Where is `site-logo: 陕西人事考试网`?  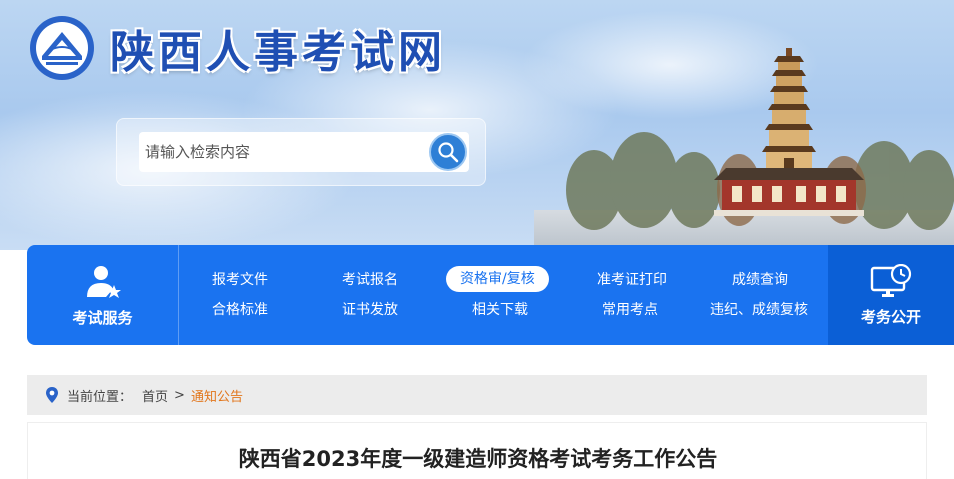
site-logo: 陕西人事考试网 is located at coordinates (237, 48).